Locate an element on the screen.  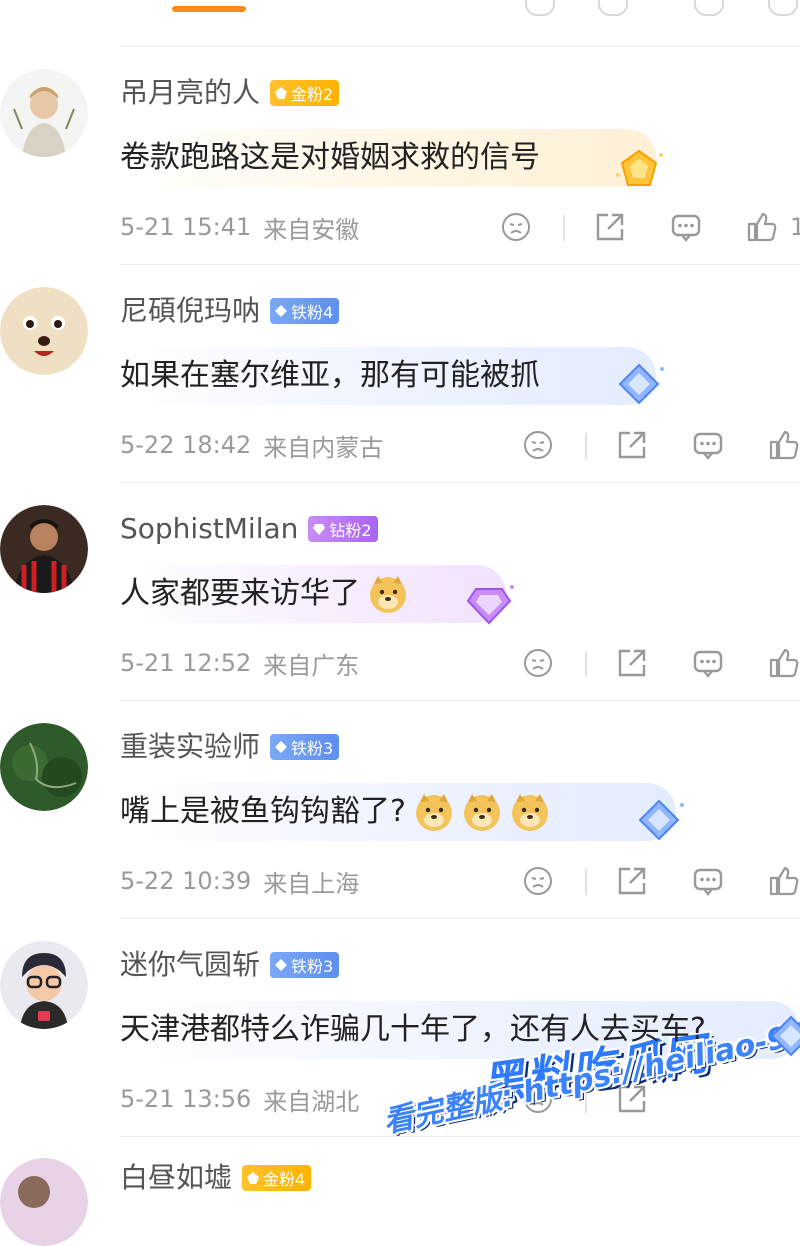
comment-time: 5-22 10:39 is located at coordinates (186, 881).